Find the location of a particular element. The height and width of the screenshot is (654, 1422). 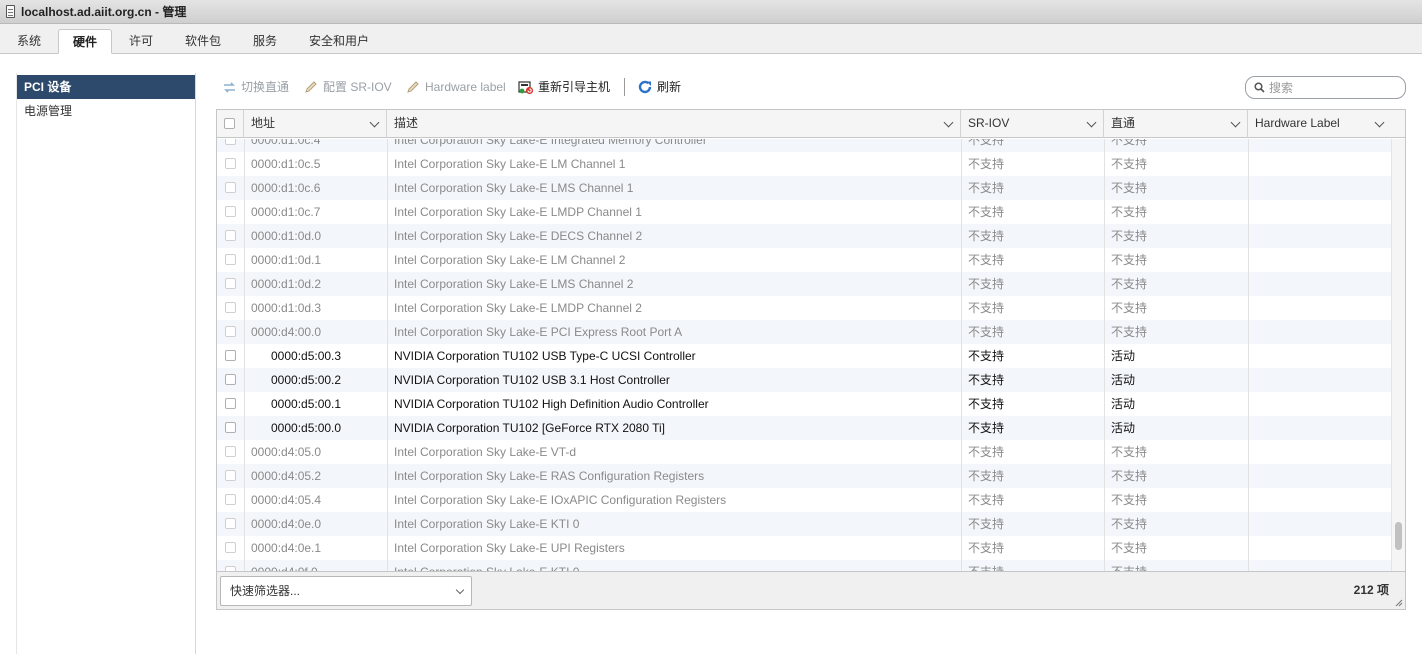

column-header-hardware-label: Hardware Label is located at coordinates (1319, 124).